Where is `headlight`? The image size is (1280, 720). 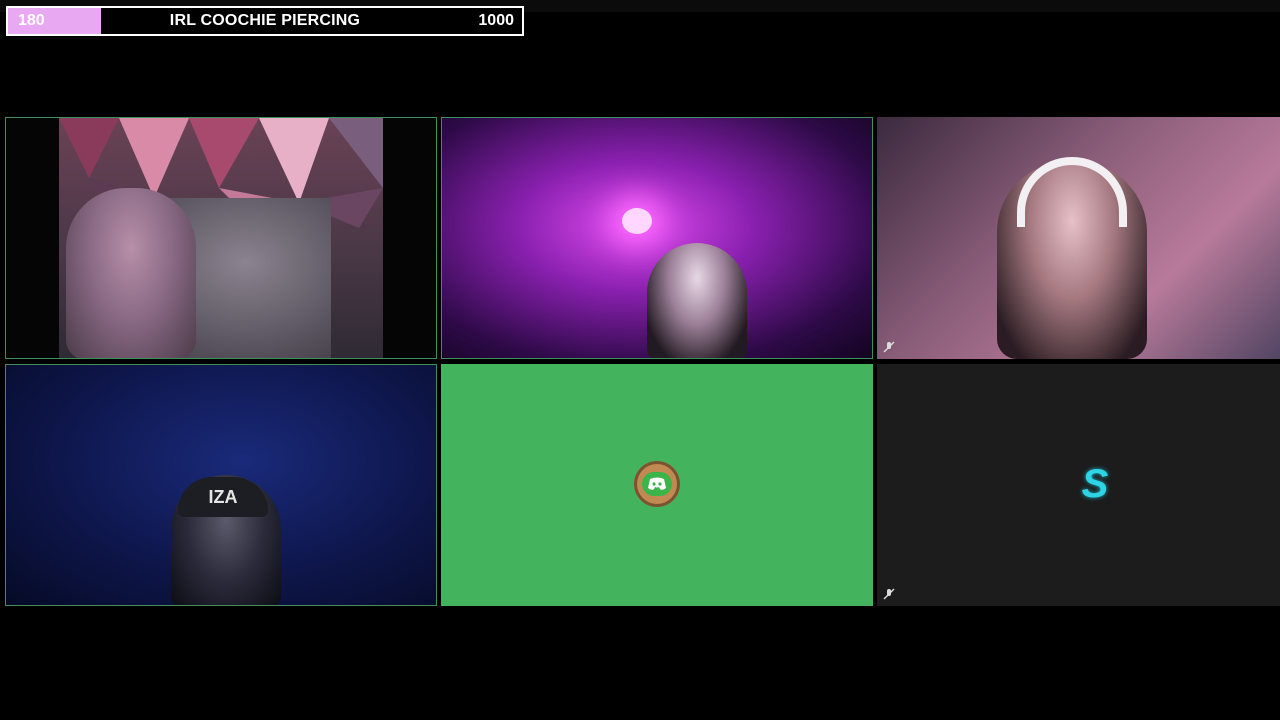 headlight is located at coordinates (637, 221).